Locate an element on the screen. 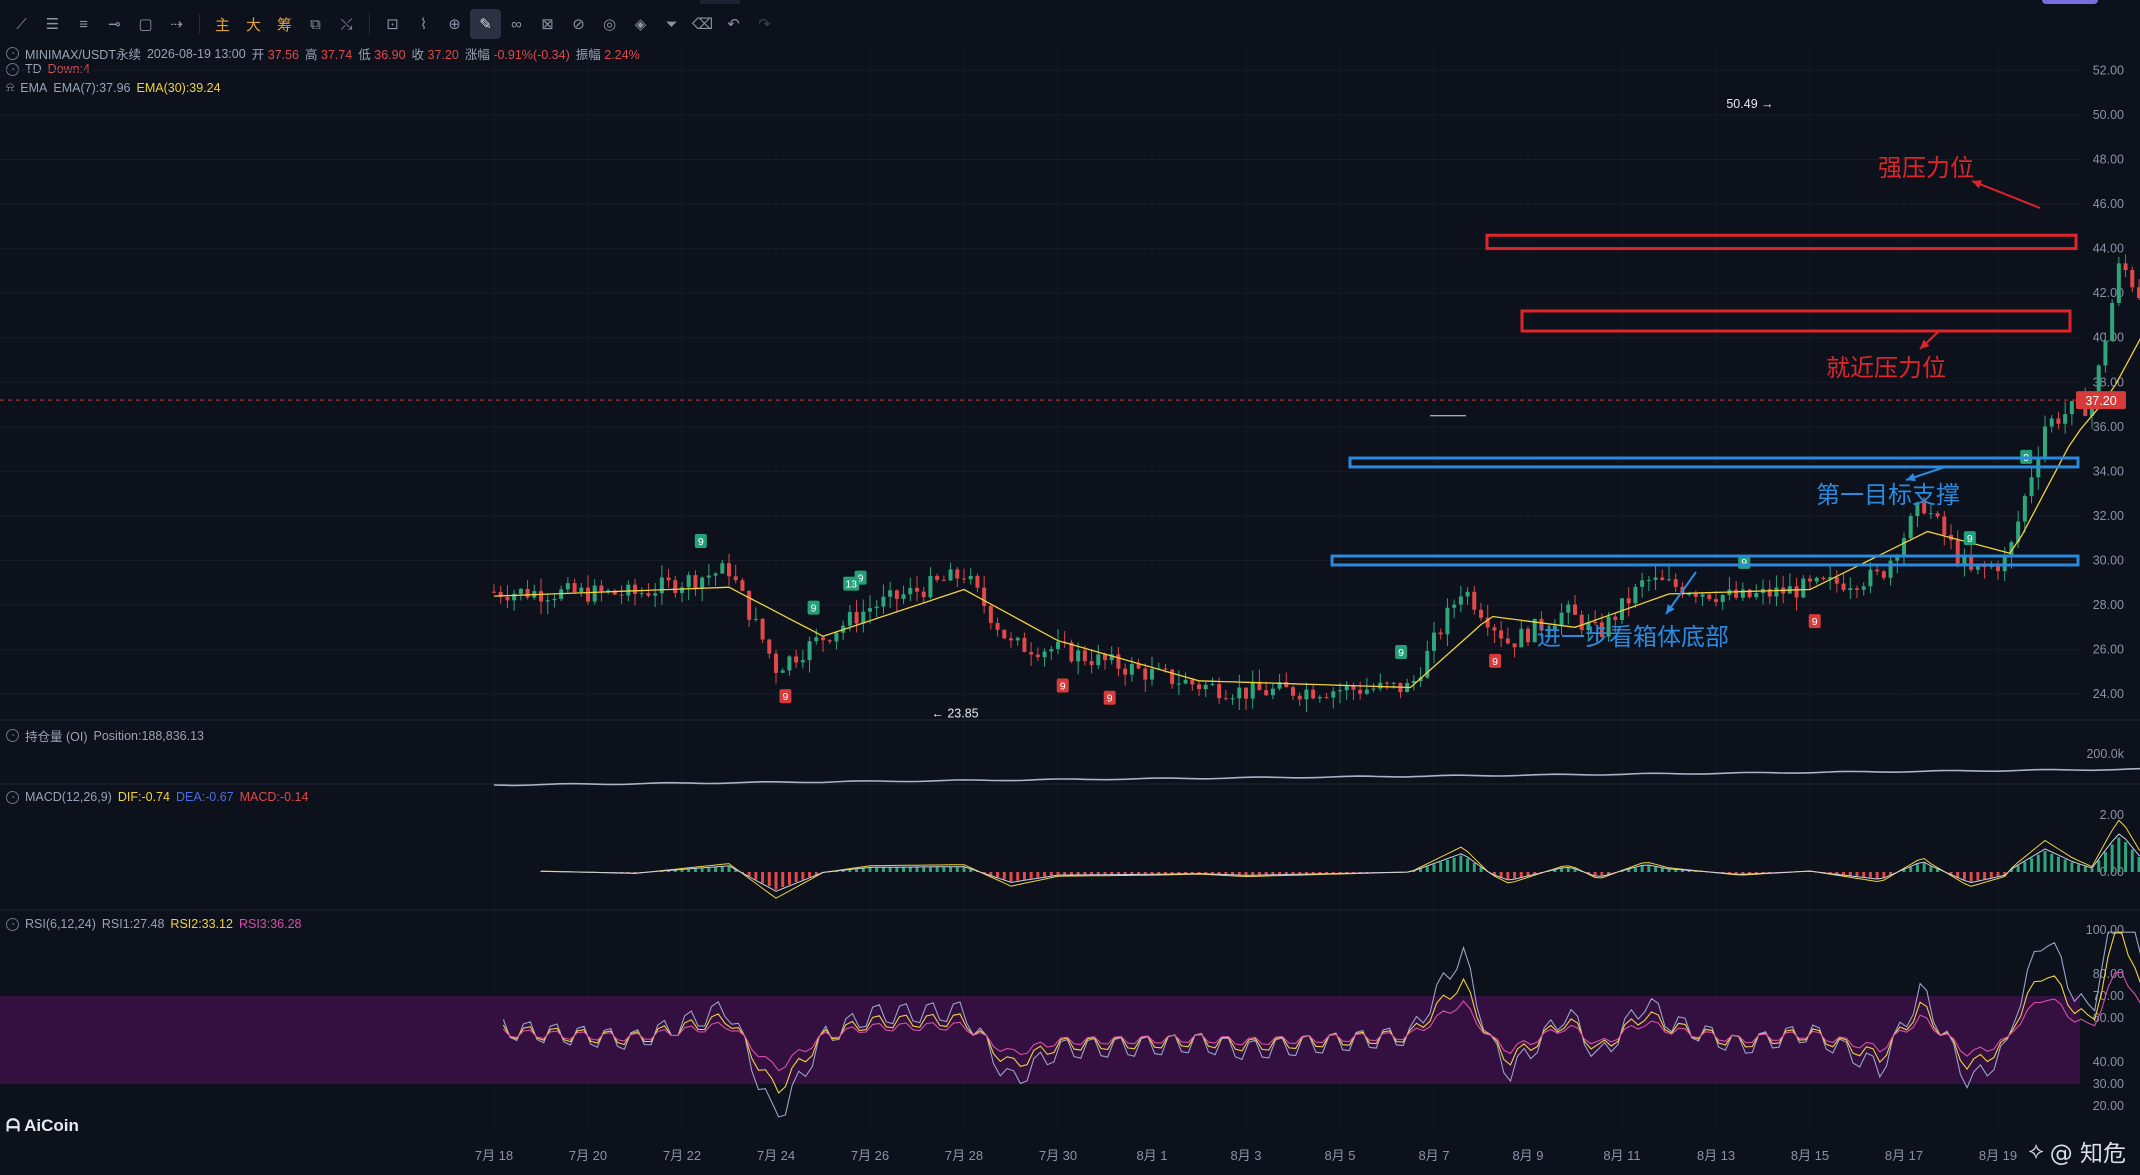 This screenshot has width=2140, height=1175. measure-icon: ⊡ is located at coordinates (392, 24).